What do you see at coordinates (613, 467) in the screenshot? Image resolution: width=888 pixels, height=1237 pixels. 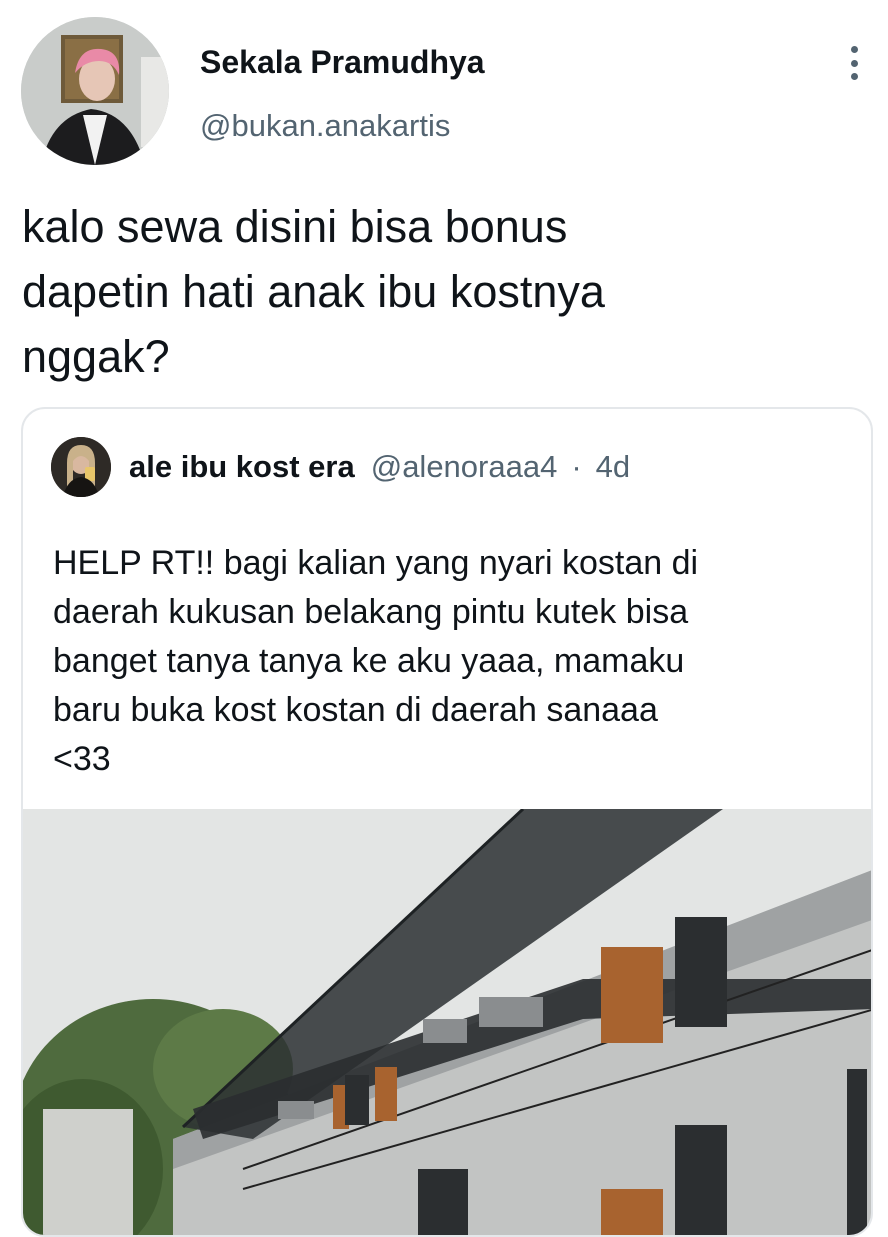 I see `quoted-timestamp: 4d` at bounding box center [613, 467].